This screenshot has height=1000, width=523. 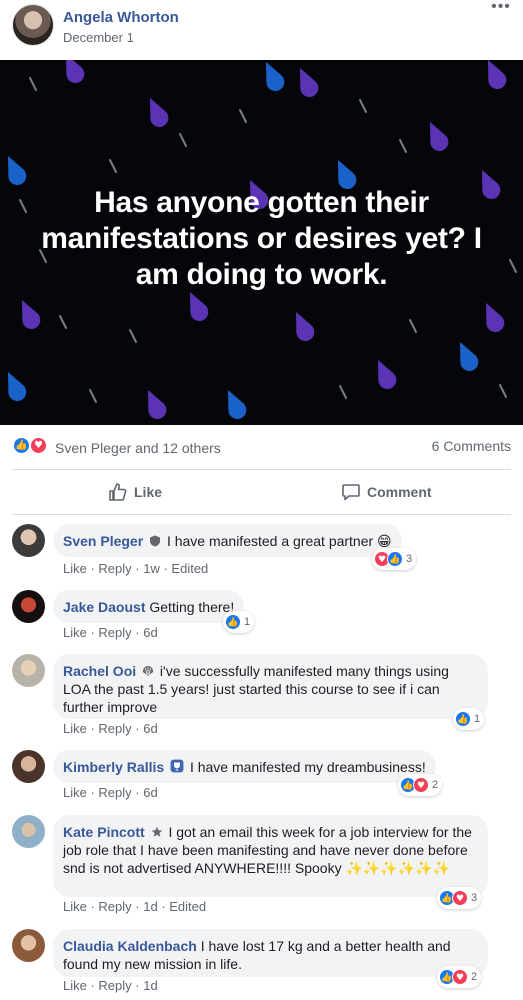 What do you see at coordinates (279, 541) in the screenshot?
I see `comment-text: I have manifested a great partner 😁` at bounding box center [279, 541].